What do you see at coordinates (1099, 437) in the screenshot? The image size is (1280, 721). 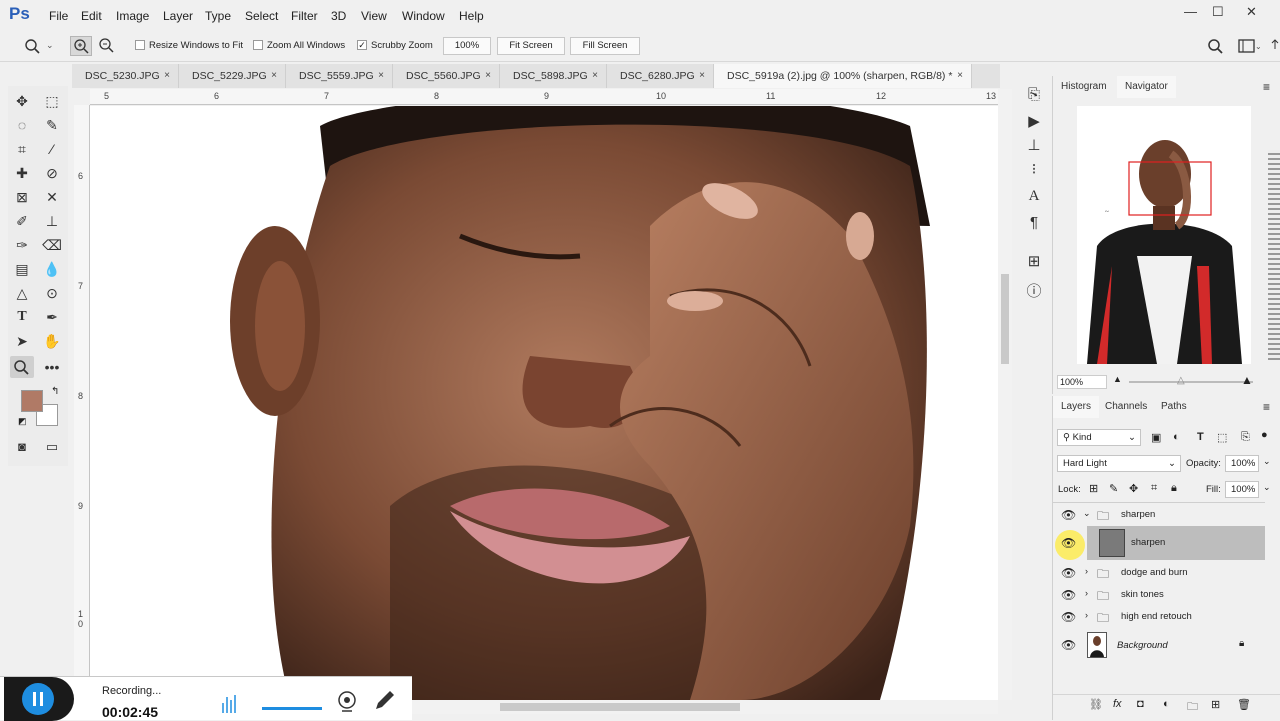 I see `layer-filter-select: ⚲ Kind ⌄` at bounding box center [1099, 437].